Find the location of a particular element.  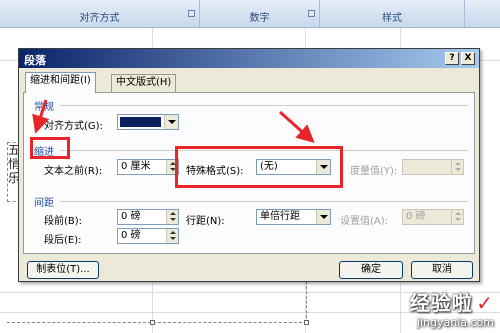

ok-button: 确定 is located at coordinates (371, 270).